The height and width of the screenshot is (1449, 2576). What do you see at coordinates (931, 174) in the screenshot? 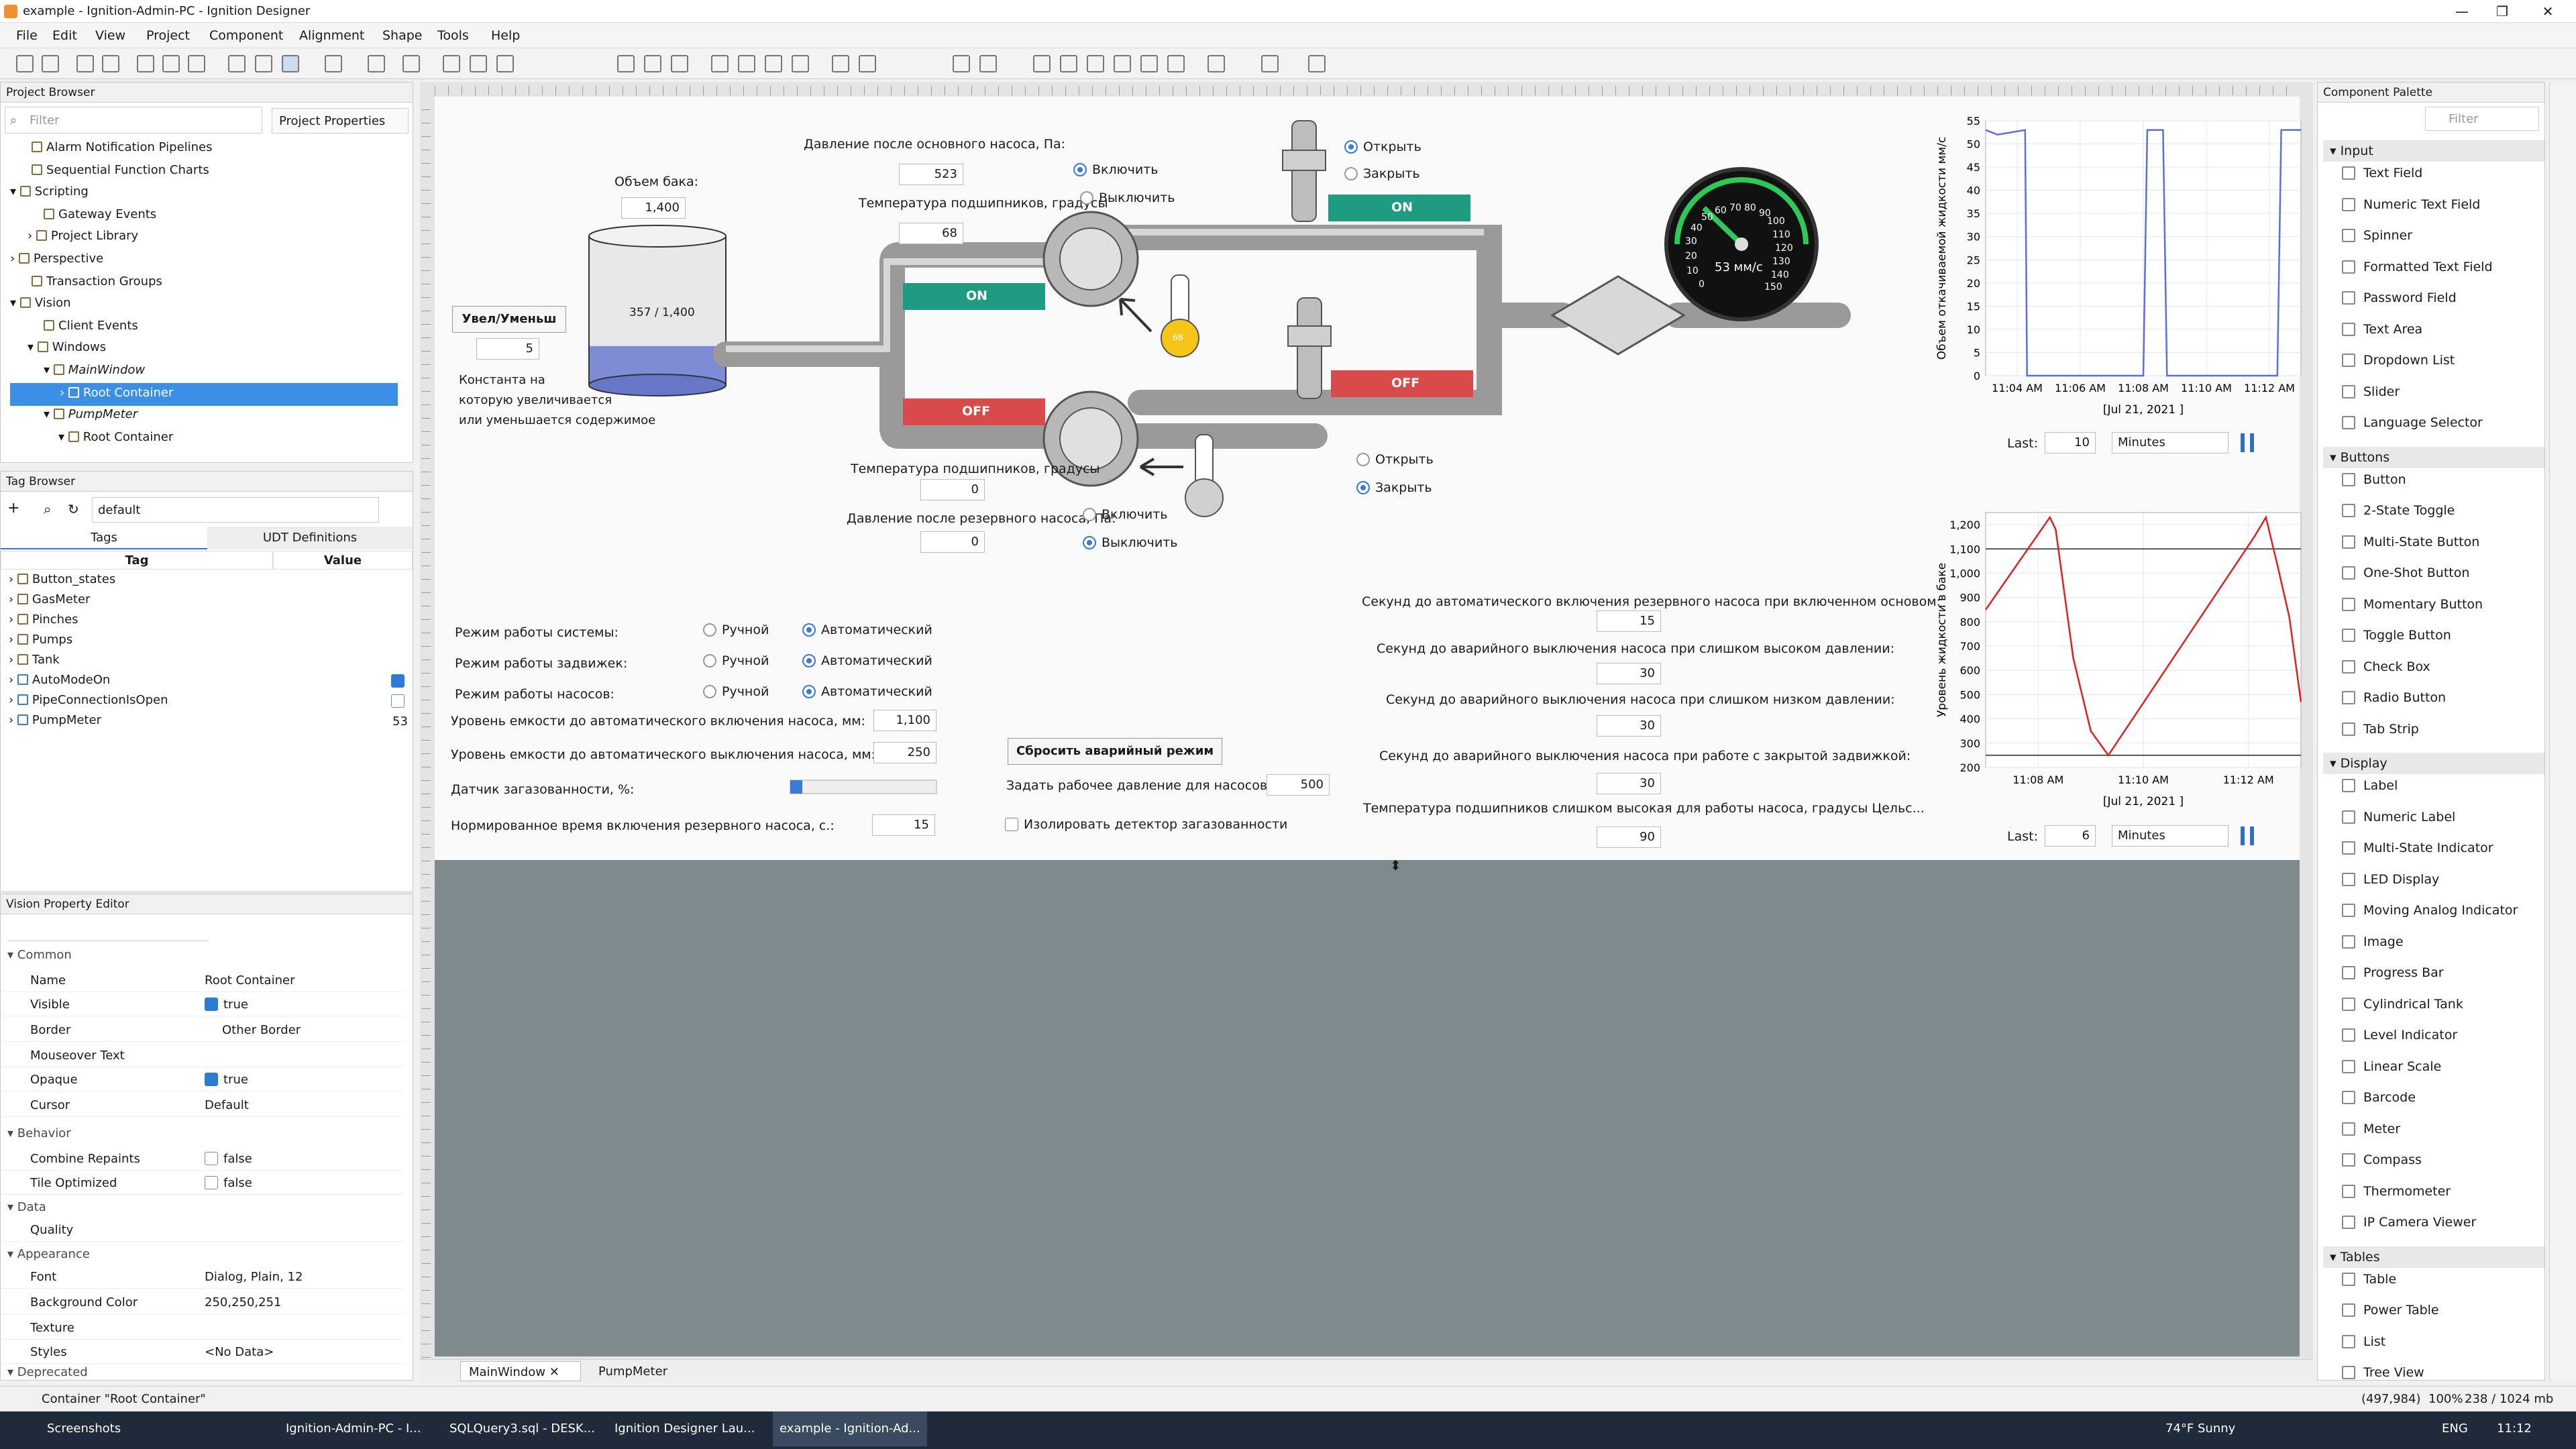
I see `main-pressure-field: 523` at bounding box center [931, 174].